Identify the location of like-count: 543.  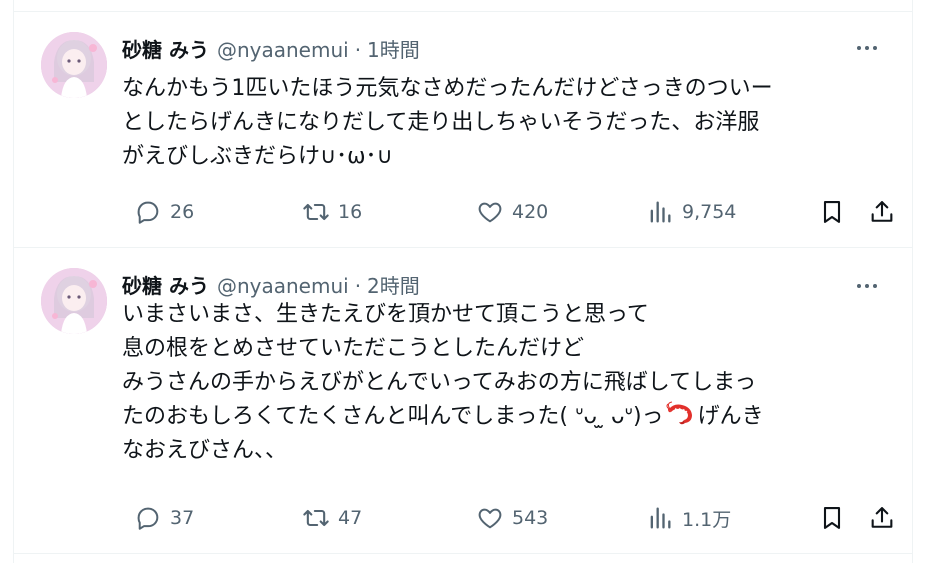
(530, 518).